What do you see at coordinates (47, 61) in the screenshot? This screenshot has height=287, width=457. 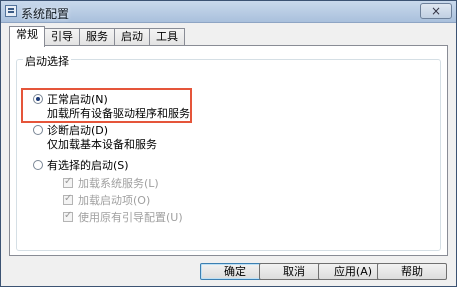 I see `group-title: 启动选择` at bounding box center [47, 61].